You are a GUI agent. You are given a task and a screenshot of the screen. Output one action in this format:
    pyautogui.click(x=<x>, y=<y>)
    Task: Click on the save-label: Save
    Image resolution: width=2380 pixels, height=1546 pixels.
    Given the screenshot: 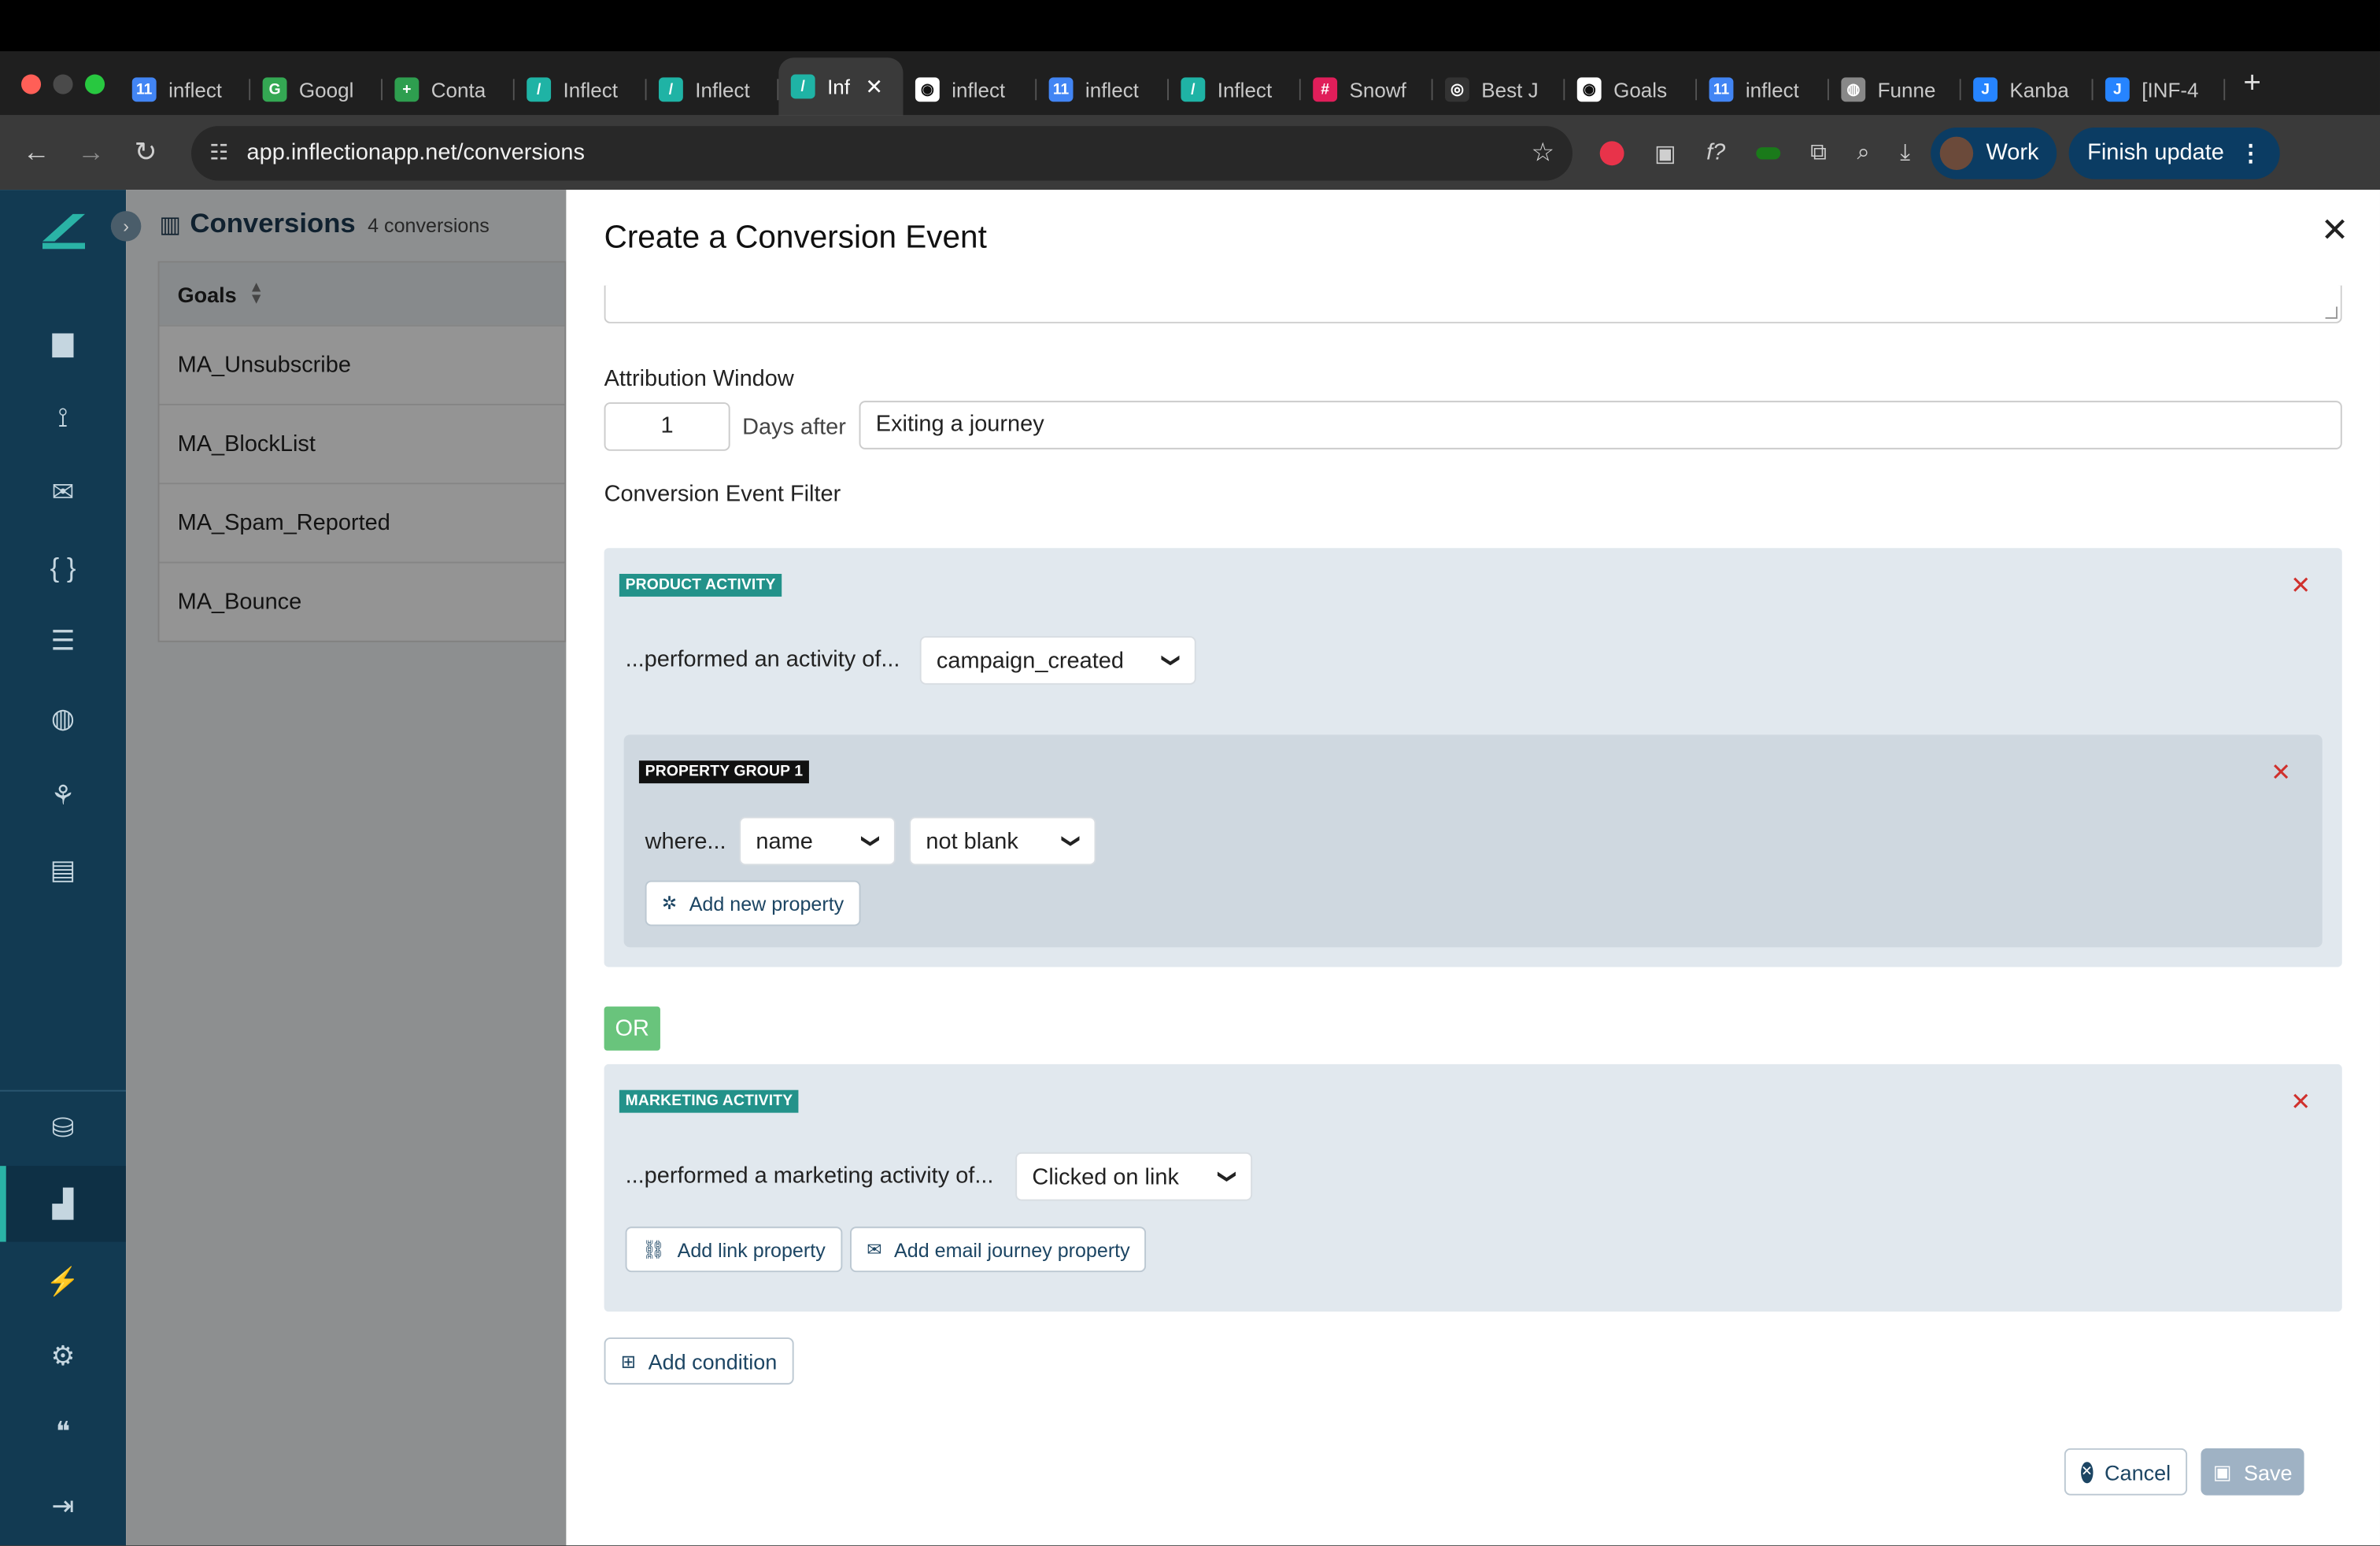 What is the action you would take?
    pyautogui.click(x=2268, y=1472)
    